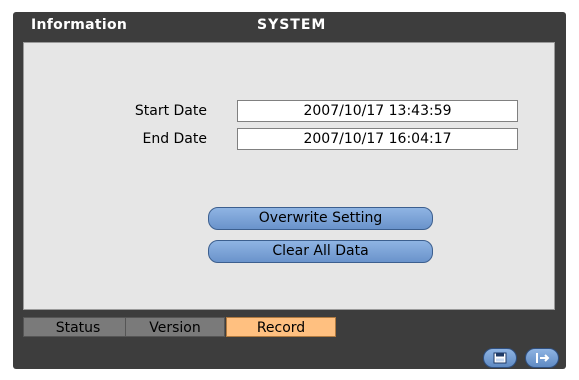  I want to click on save-icon, so click(500, 358).